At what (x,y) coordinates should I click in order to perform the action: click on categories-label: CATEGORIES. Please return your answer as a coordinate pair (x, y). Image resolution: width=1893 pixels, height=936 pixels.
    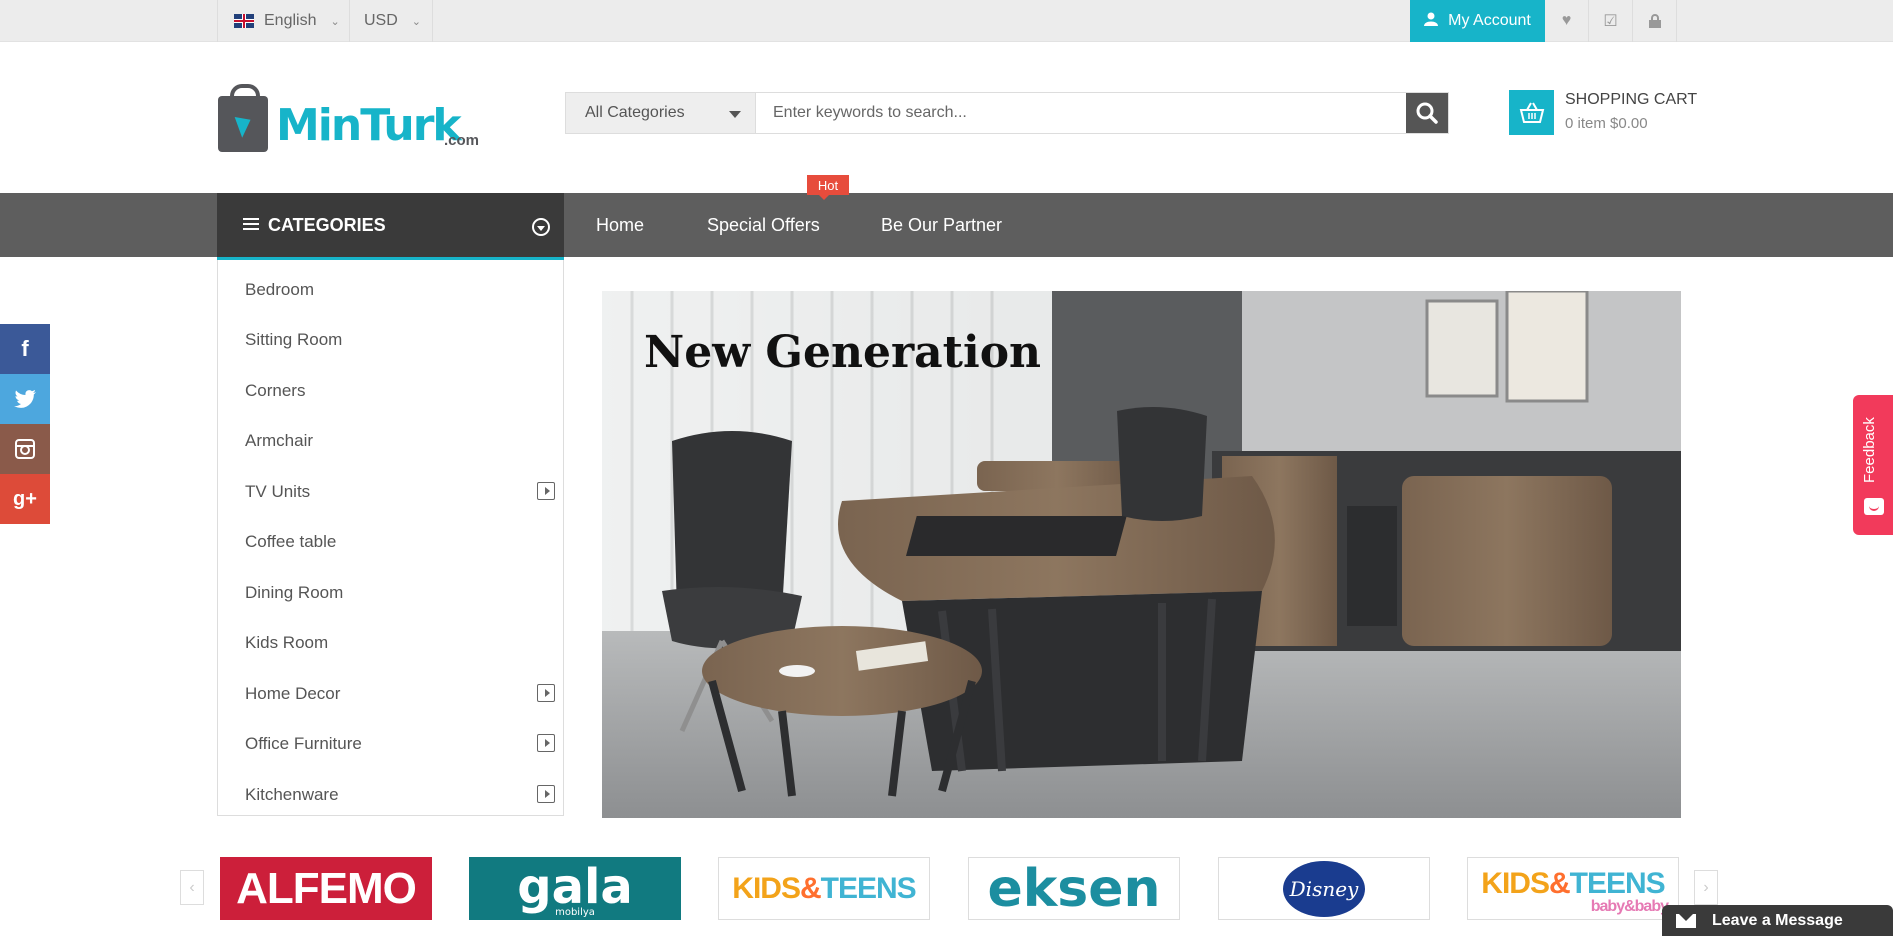
    Looking at the image, I should click on (327, 224).